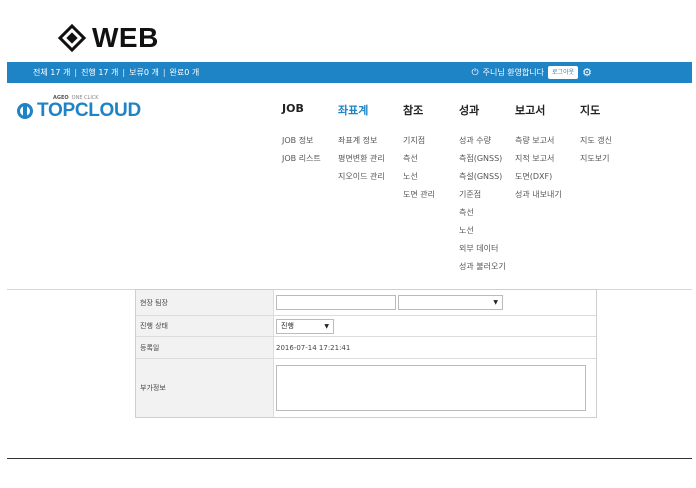 The height and width of the screenshot is (488, 696). Describe the element at coordinates (51, 72) in the screenshot. I see `stat-total: 전체 17 개` at that location.